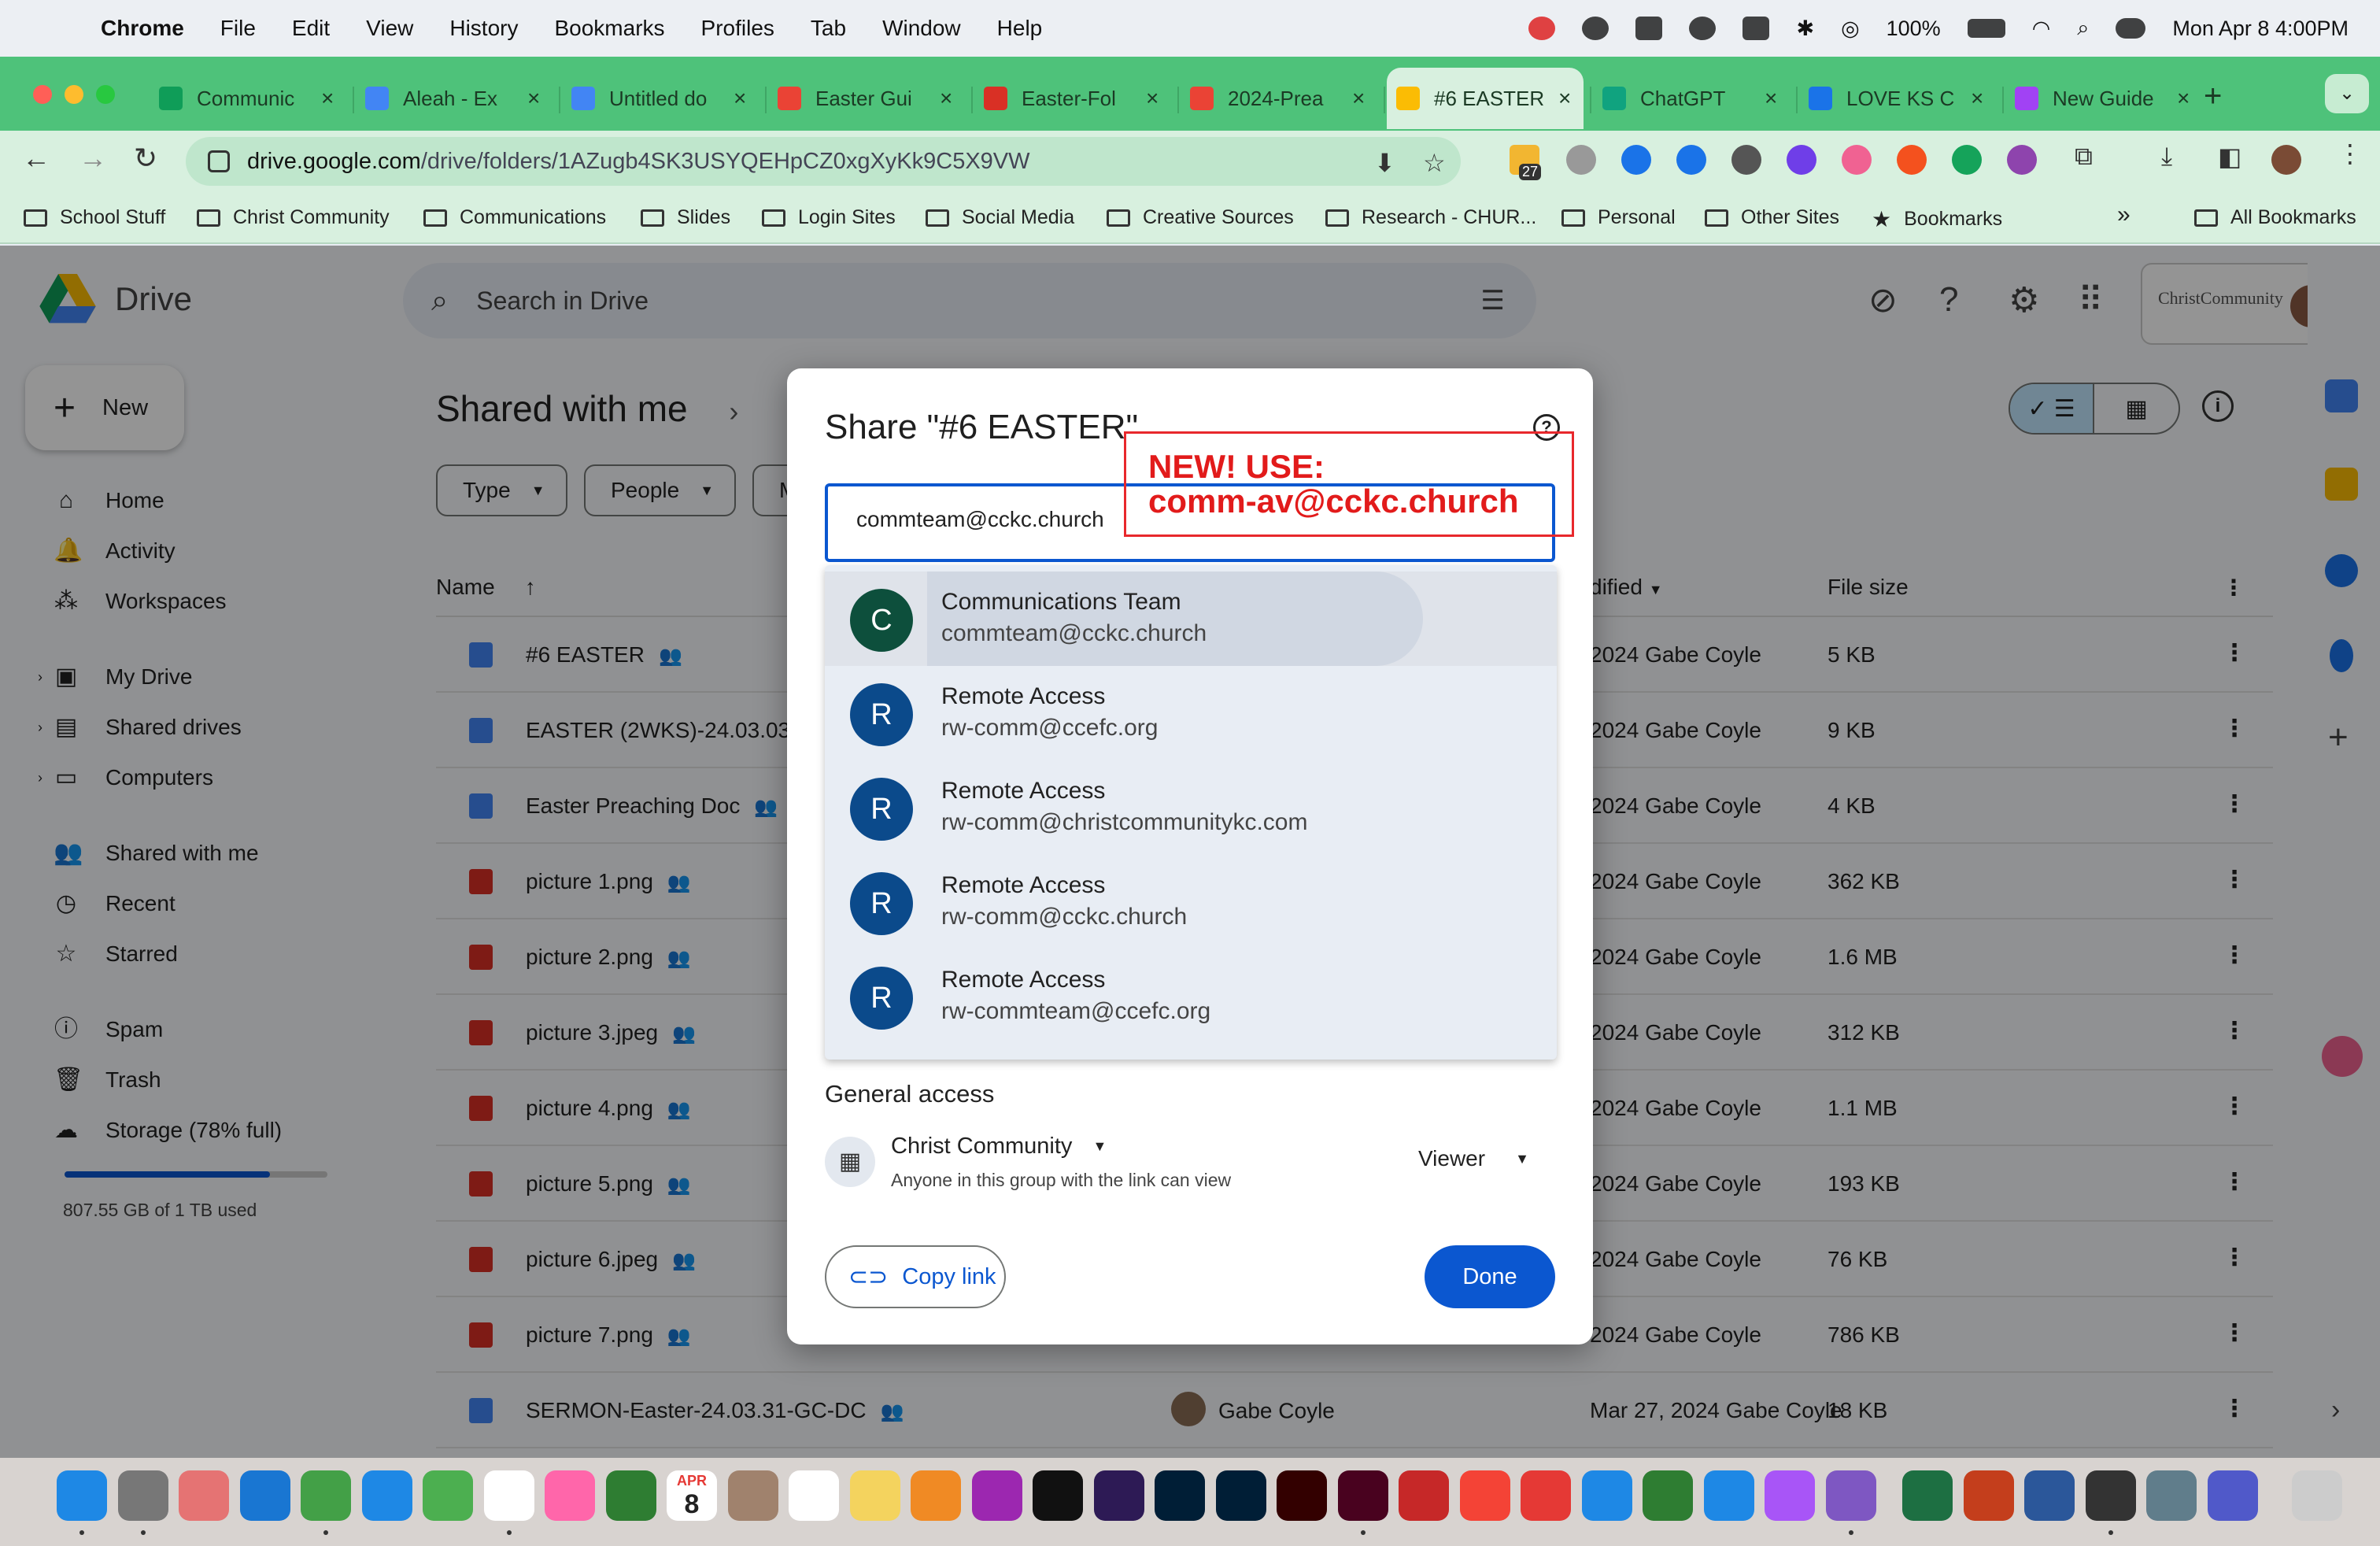  I want to click on dock-app-photos-icon, so click(570, 1495).